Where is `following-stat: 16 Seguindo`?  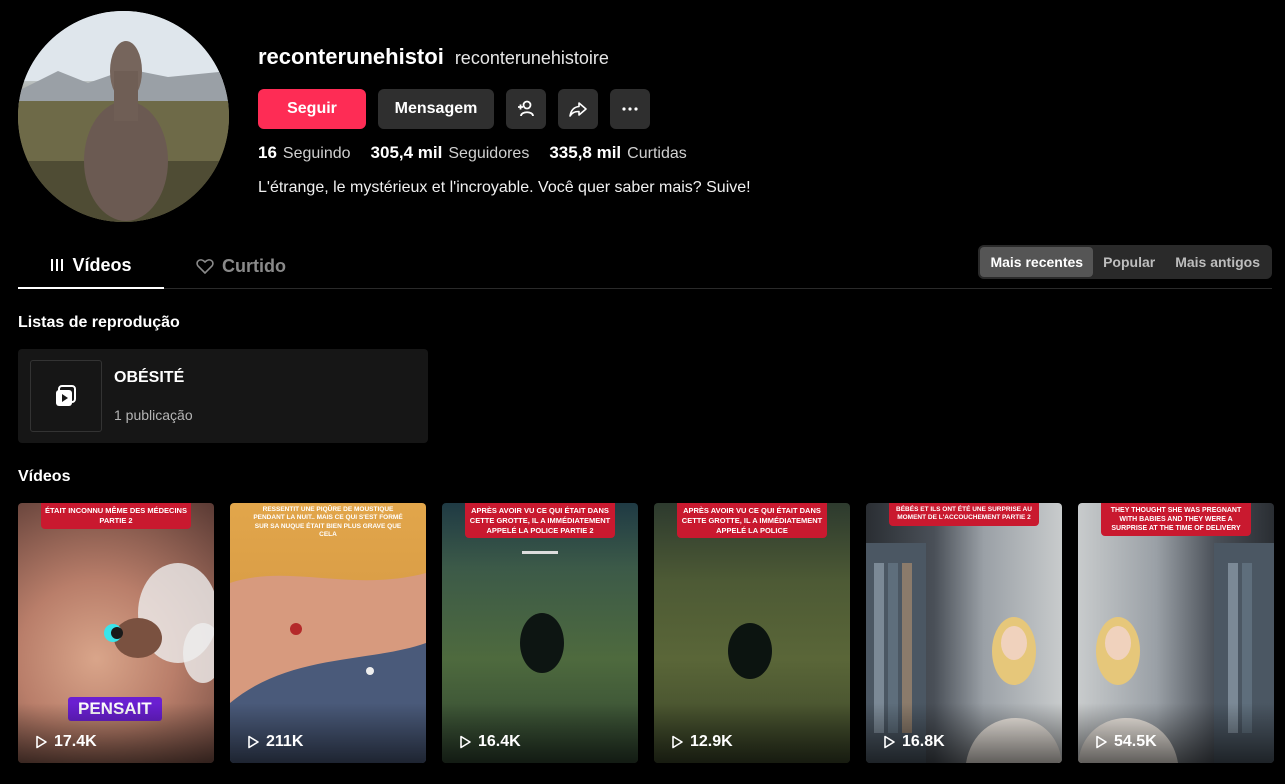
following-stat: 16 Seguindo is located at coordinates (304, 153).